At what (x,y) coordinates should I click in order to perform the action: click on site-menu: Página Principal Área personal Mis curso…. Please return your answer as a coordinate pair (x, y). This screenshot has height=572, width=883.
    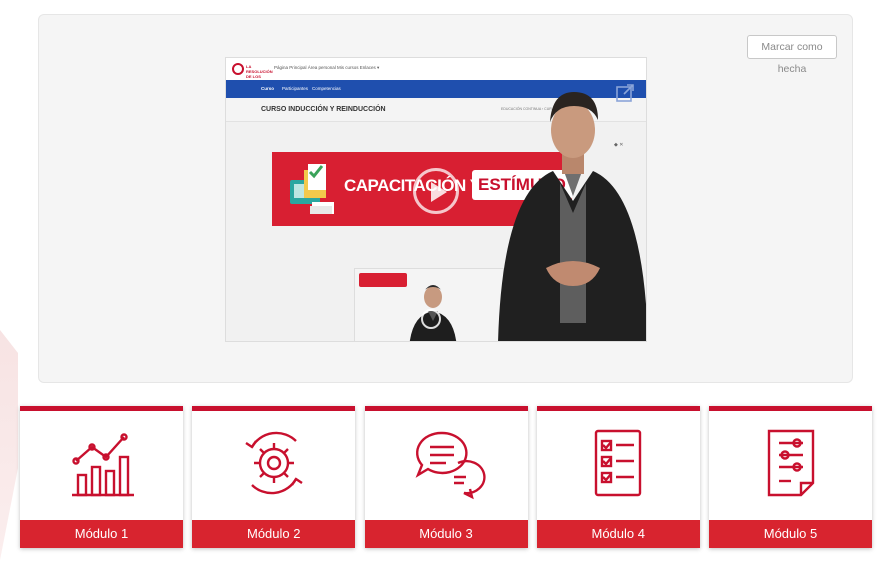
    Looking at the image, I should click on (327, 67).